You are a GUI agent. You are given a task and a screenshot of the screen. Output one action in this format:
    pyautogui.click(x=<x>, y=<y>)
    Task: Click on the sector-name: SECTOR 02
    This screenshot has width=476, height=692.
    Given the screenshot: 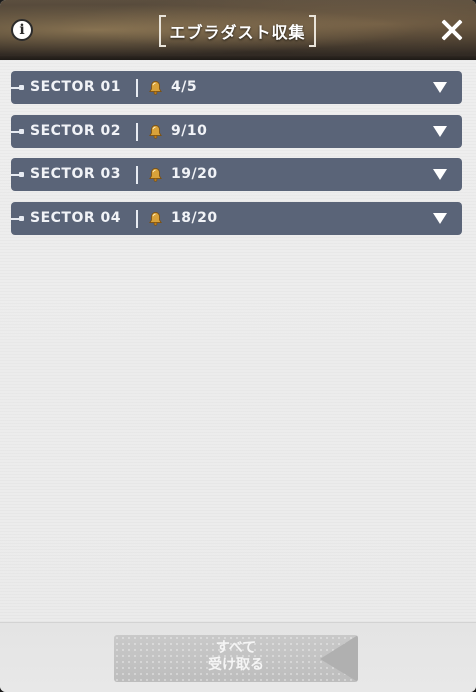 What is the action you would take?
    pyautogui.click(x=76, y=131)
    